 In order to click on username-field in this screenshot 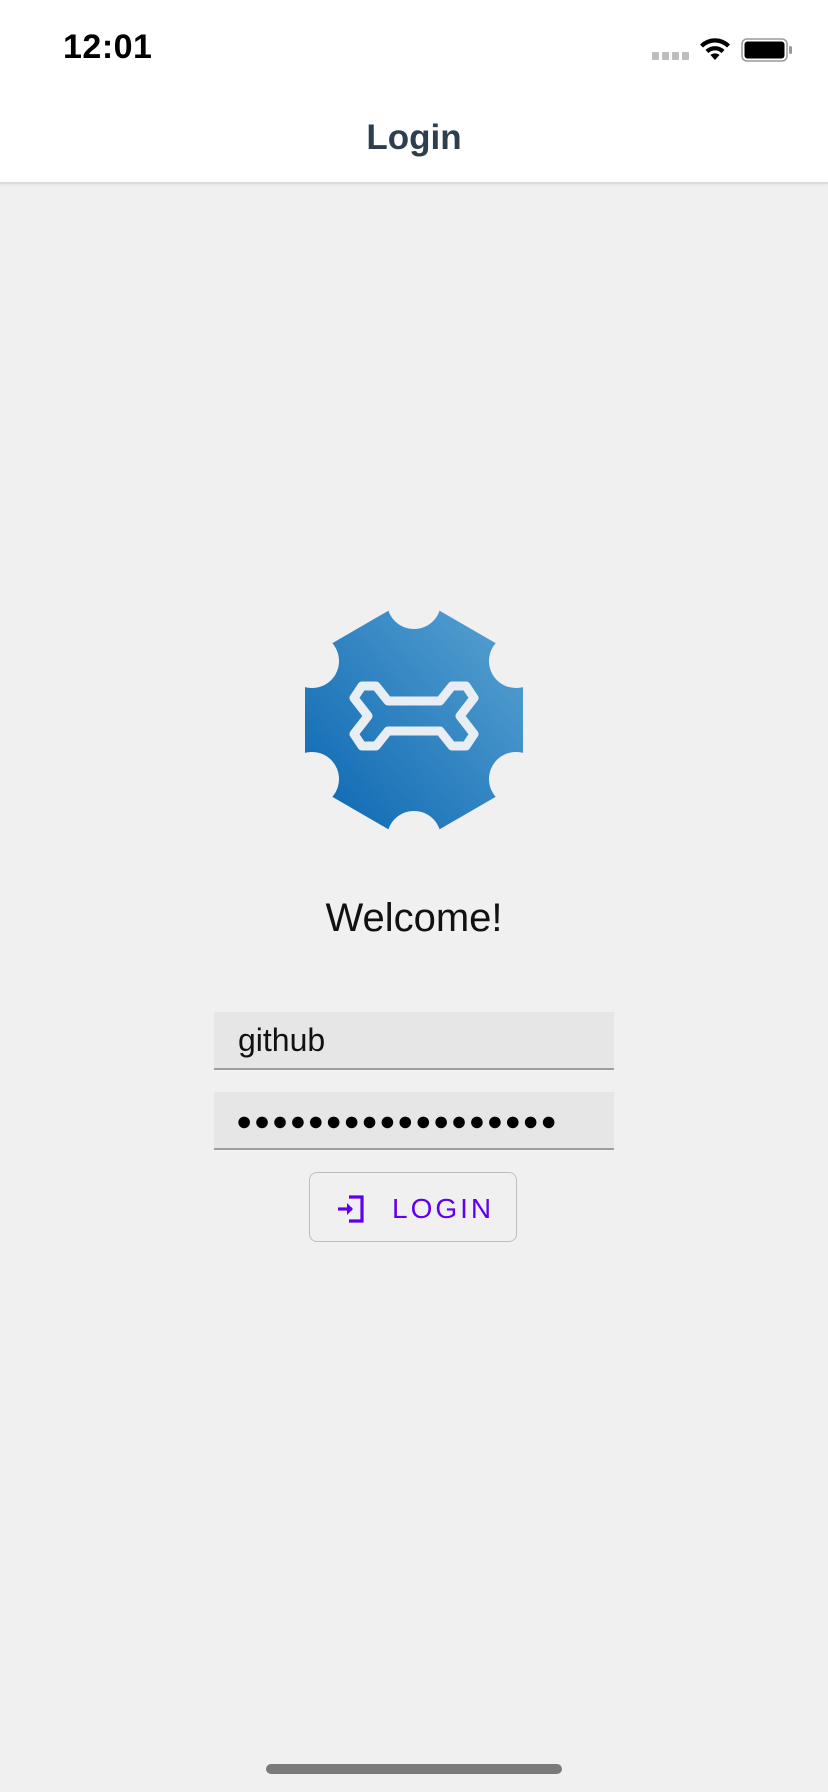, I will do `click(414, 1041)`.